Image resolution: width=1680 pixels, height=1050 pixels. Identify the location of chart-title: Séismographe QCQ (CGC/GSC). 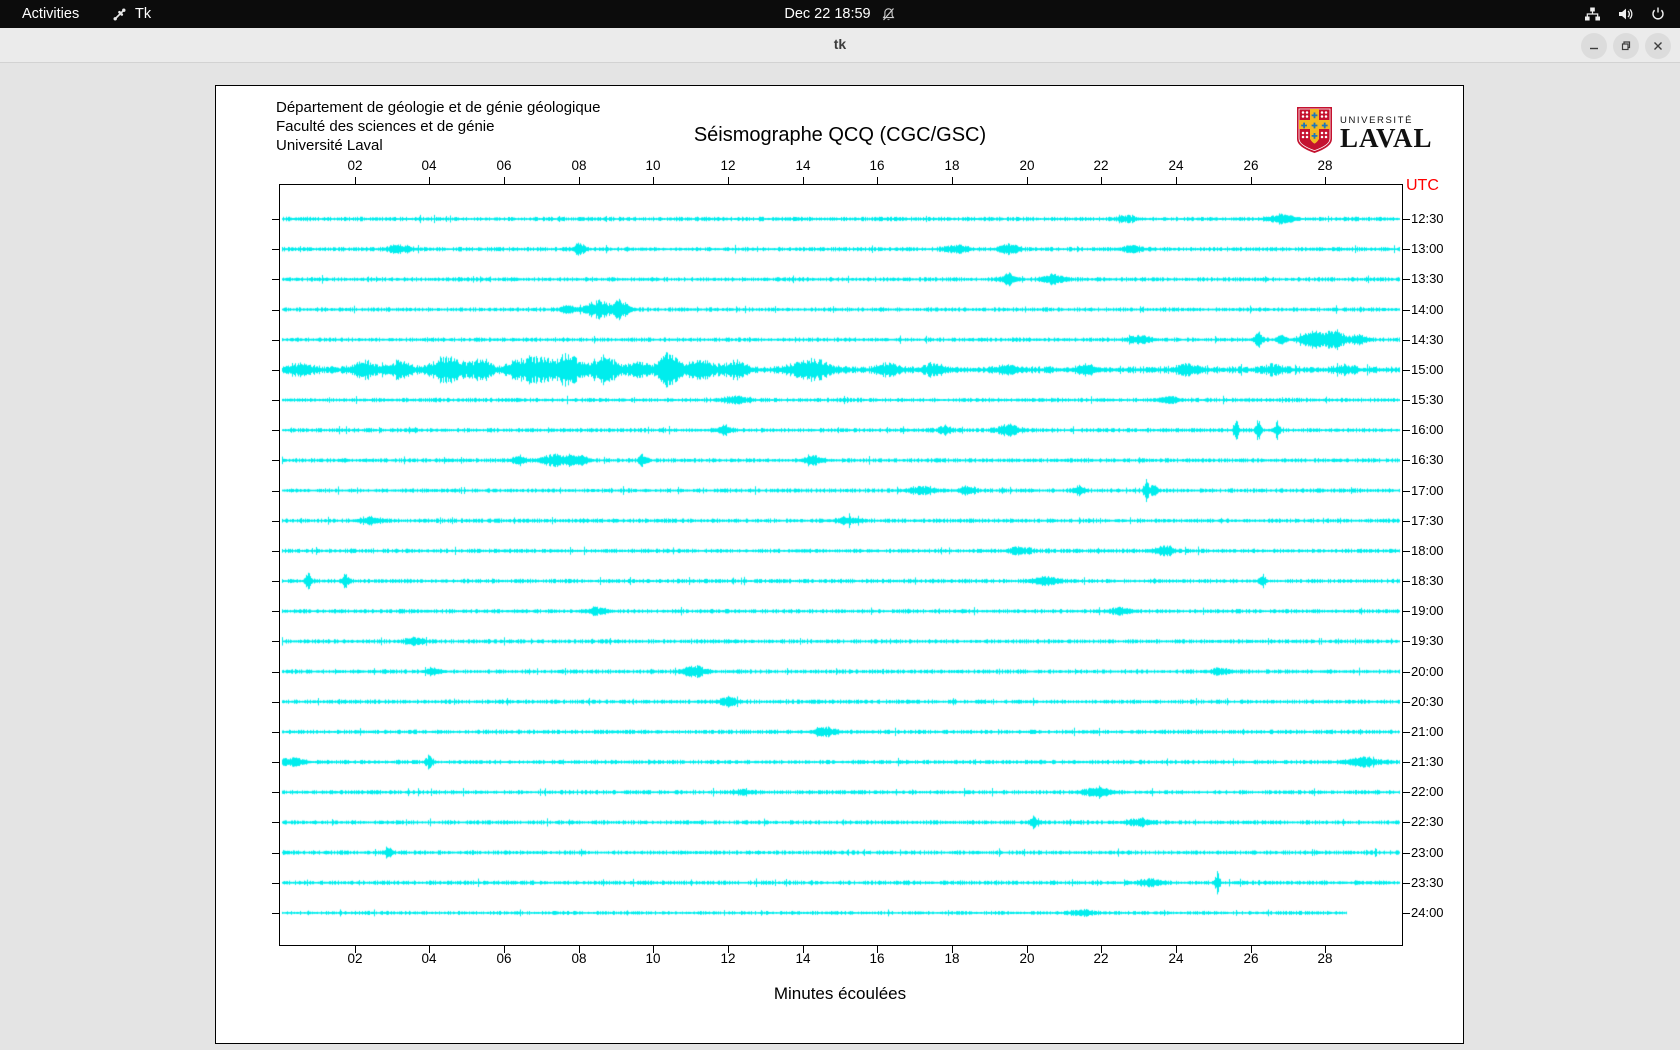
(840, 135).